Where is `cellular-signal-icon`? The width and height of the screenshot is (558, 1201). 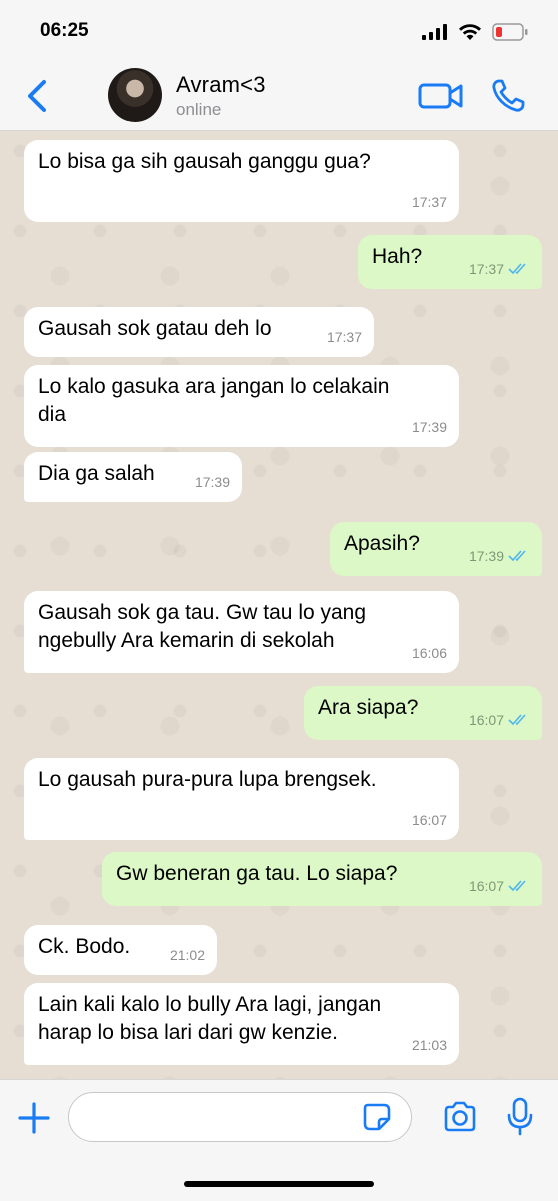 cellular-signal-icon is located at coordinates (434, 32).